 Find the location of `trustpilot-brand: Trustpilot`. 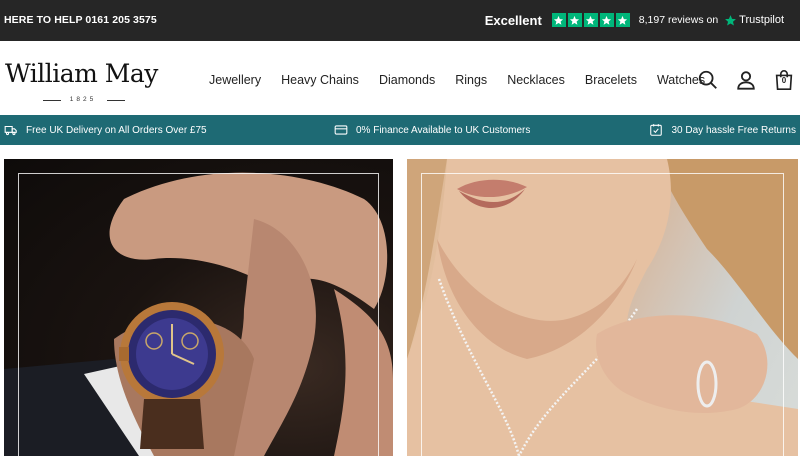

trustpilot-brand: Trustpilot is located at coordinates (761, 20).